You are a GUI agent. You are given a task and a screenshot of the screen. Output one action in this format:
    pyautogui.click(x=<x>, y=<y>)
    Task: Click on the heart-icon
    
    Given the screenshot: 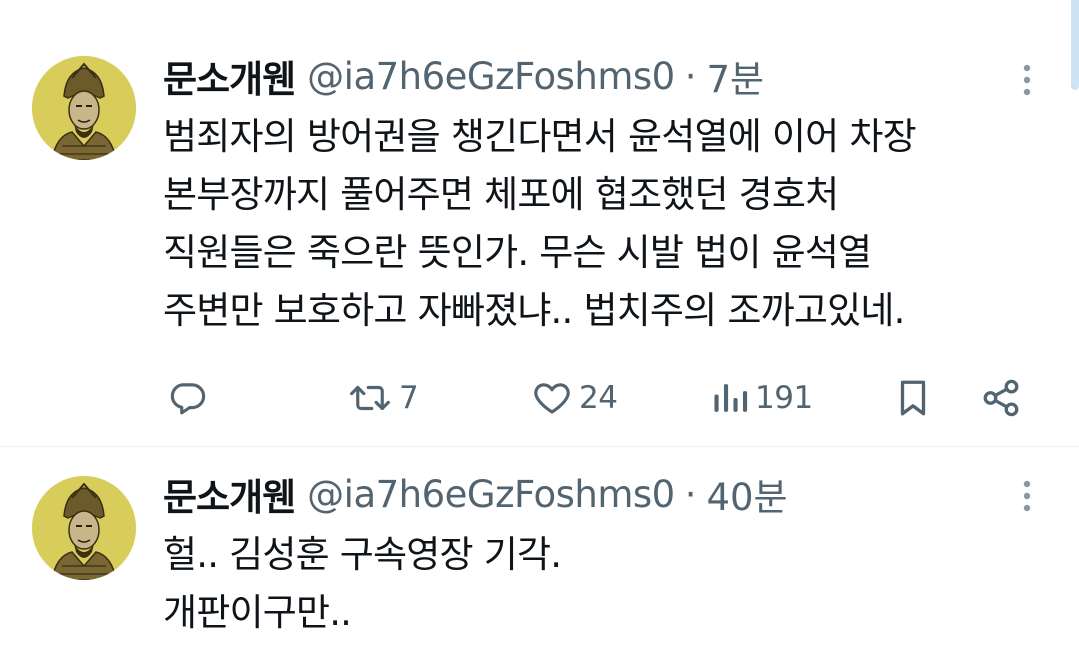 What is the action you would take?
    pyautogui.click(x=552, y=398)
    